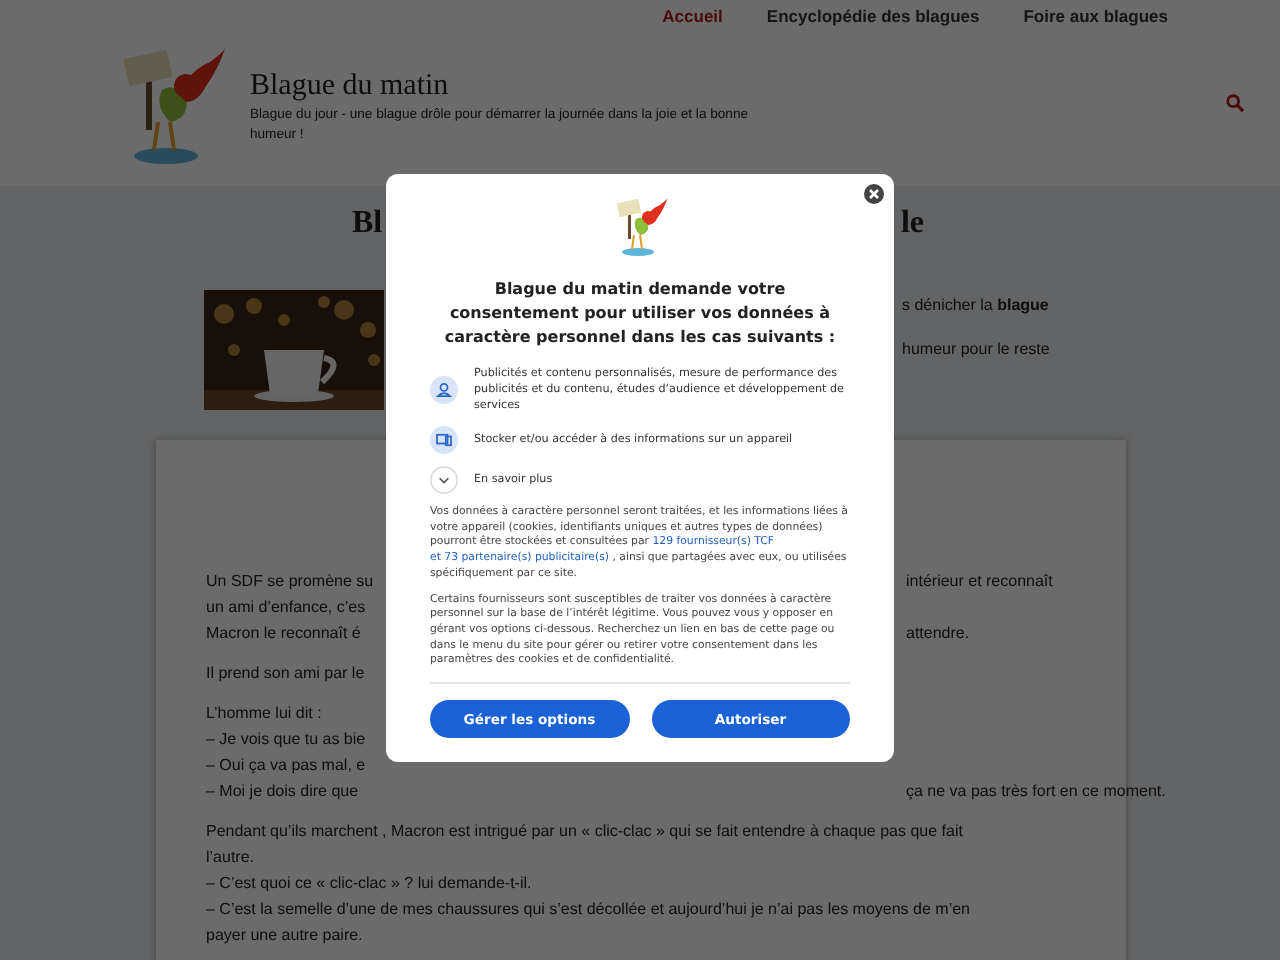 The height and width of the screenshot is (960, 1280). I want to click on body-text: intérieur et reconnaît, so click(979, 582).